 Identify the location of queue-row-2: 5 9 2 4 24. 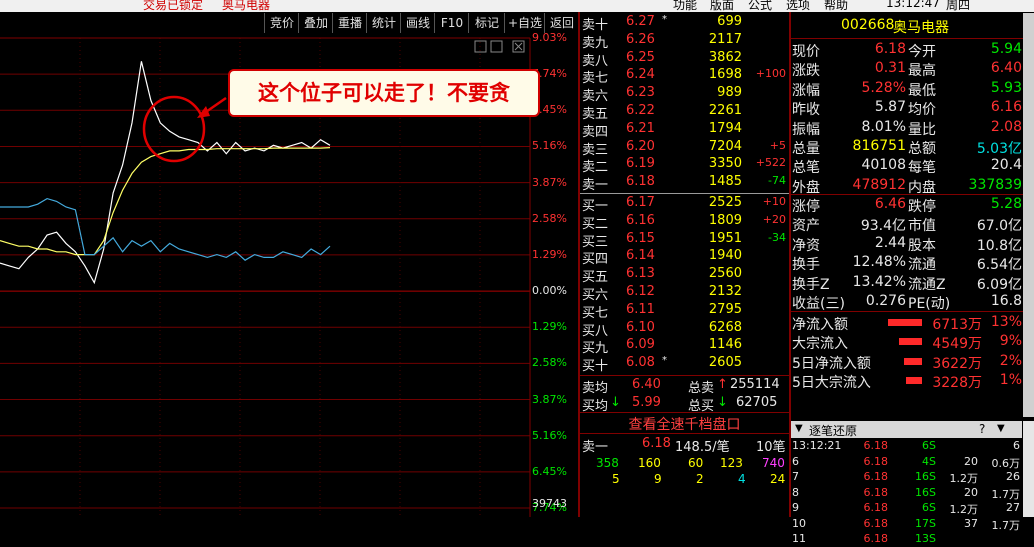
(685, 481).